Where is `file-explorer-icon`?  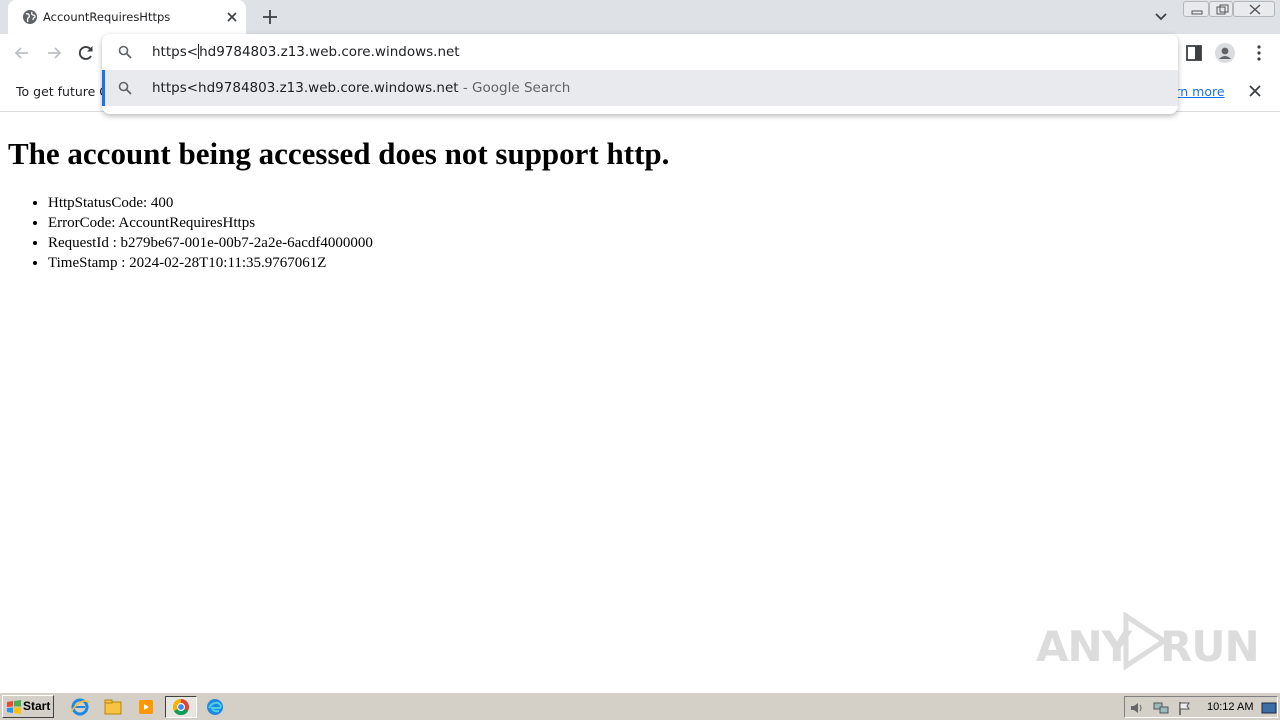
file-explorer-icon is located at coordinates (113, 707).